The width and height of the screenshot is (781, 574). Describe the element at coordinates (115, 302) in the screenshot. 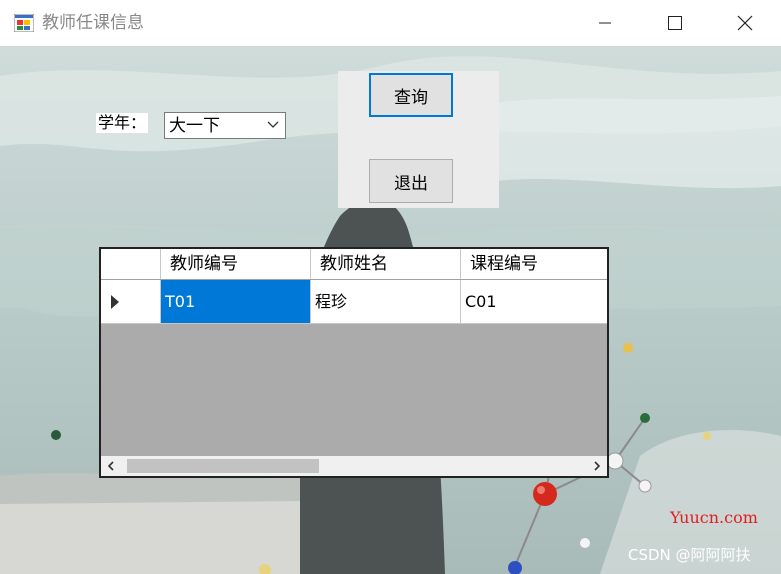

I see `current-row-pointer-icon` at that location.